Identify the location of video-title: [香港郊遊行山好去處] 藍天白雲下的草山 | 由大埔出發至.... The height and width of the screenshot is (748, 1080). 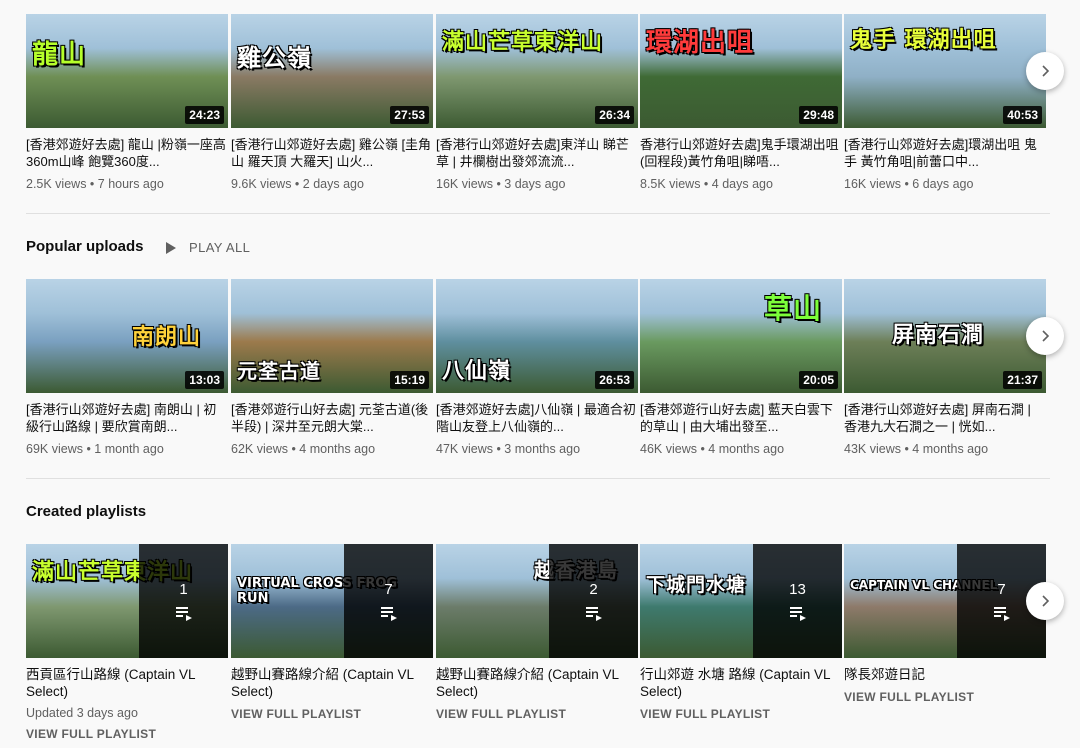
(741, 418).